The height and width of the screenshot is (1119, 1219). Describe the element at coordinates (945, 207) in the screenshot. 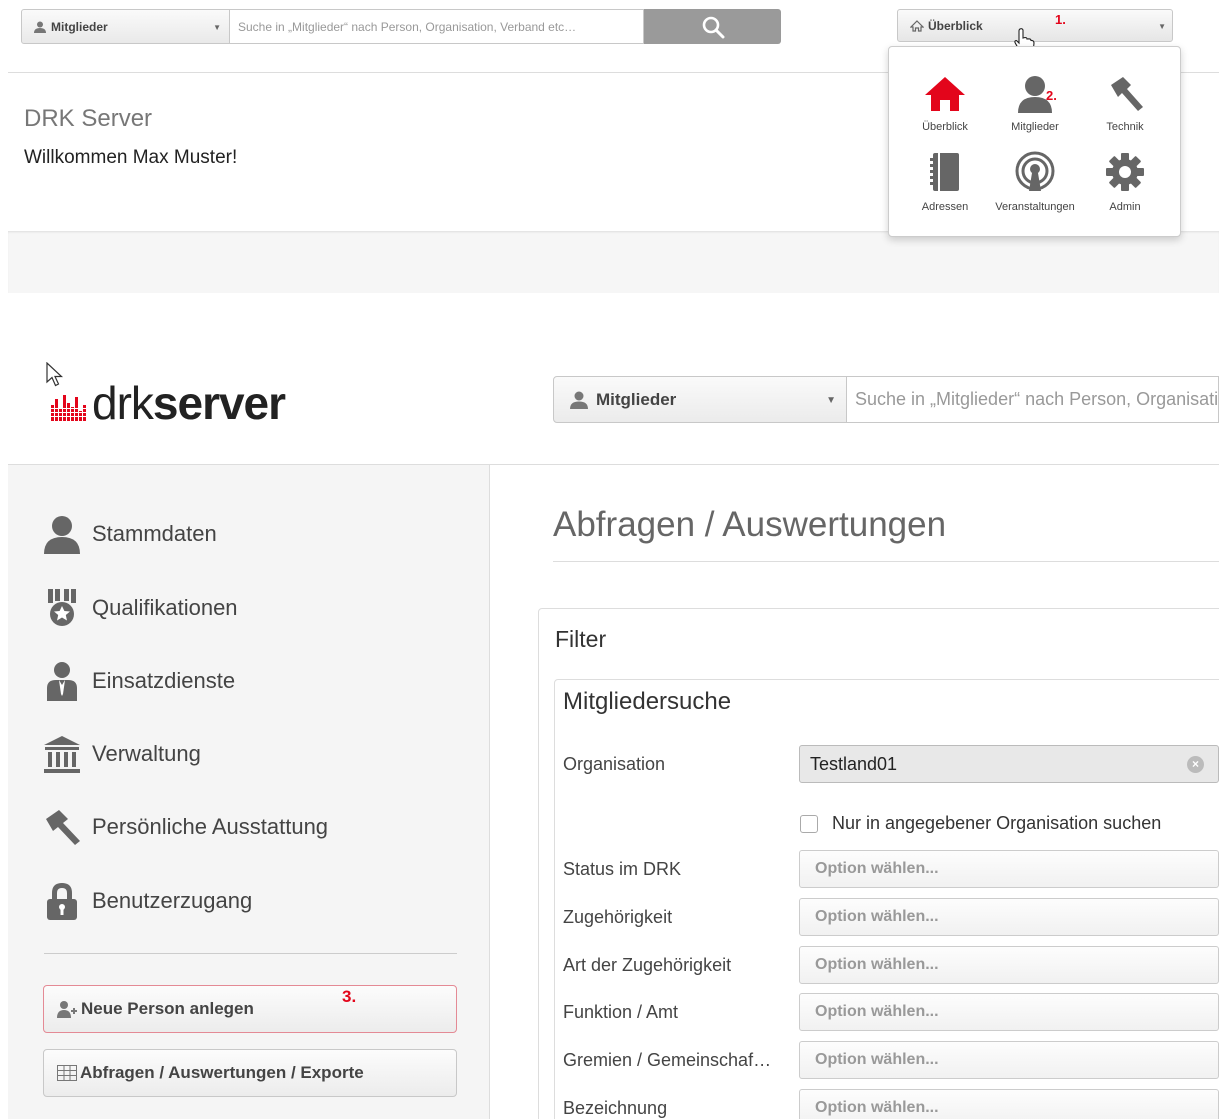

I see `menu-item-label: Adressen` at that location.